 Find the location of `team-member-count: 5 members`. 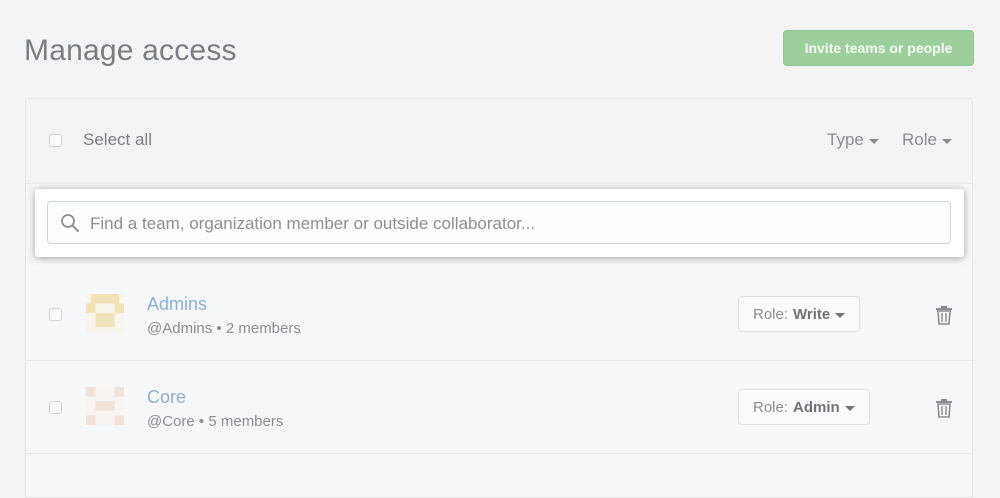

team-member-count: 5 members is located at coordinates (246, 421).